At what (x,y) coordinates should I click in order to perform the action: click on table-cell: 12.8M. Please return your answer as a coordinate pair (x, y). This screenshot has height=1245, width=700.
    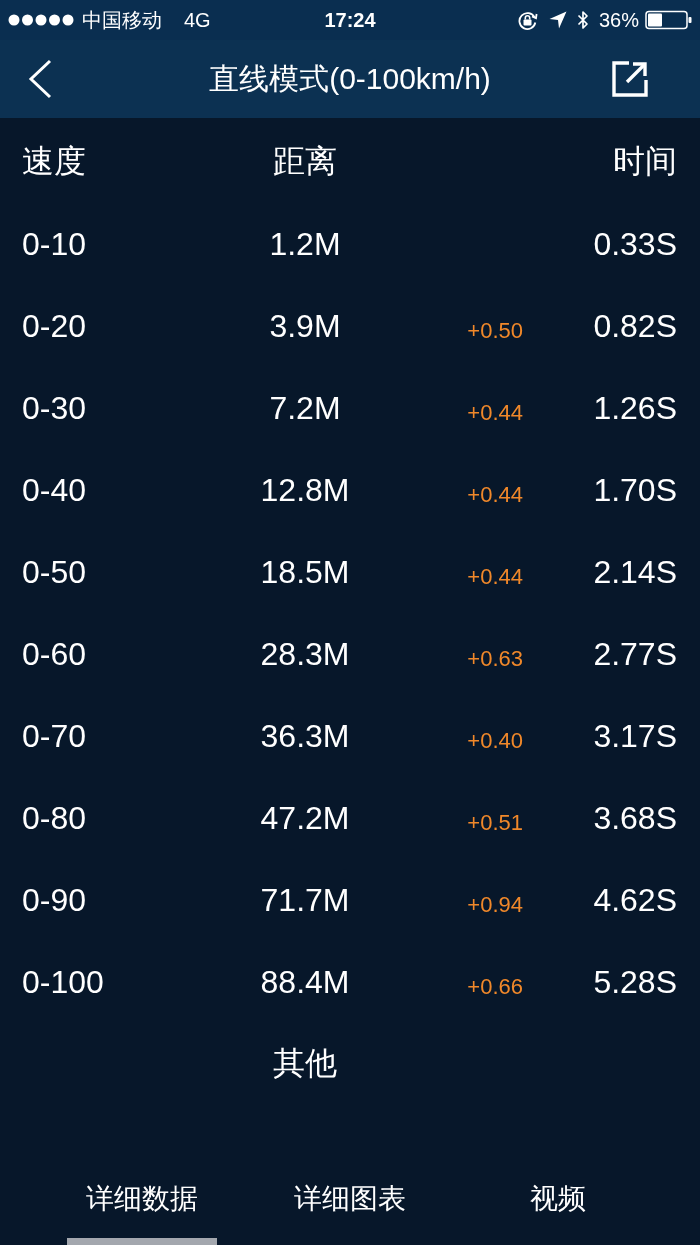
    Looking at the image, I should click on (305, 490).